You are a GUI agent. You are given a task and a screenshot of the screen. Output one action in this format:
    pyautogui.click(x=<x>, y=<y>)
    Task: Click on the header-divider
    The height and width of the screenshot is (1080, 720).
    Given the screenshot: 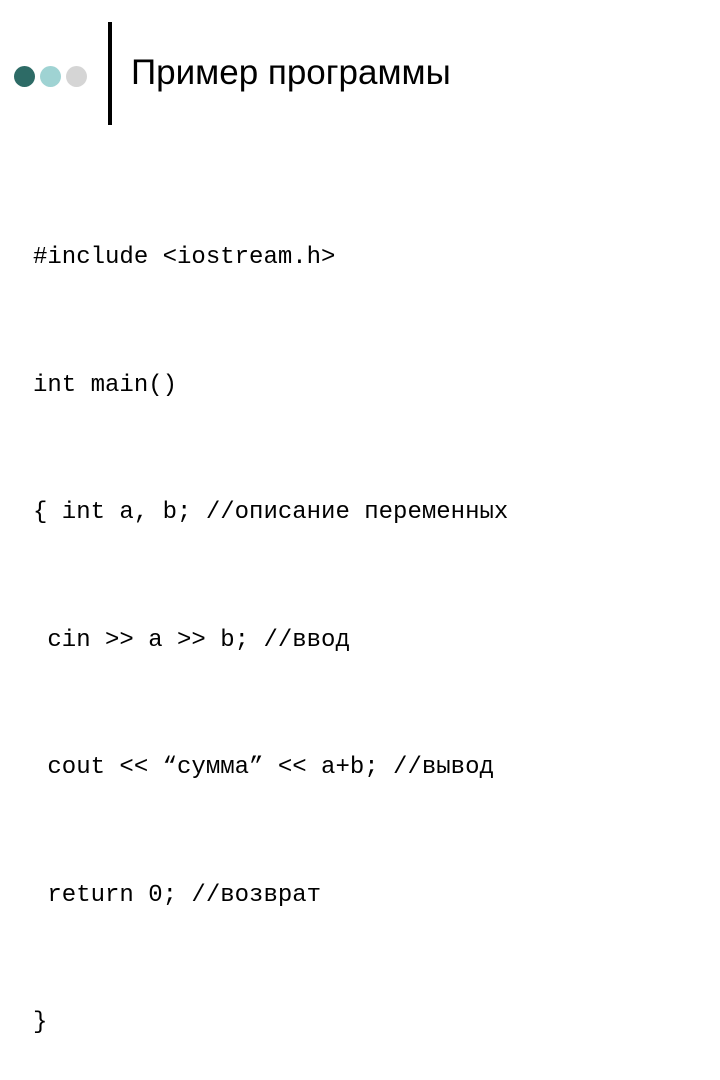 What is the action you would take?
    pyautogui.click(x=110, y=73)
    